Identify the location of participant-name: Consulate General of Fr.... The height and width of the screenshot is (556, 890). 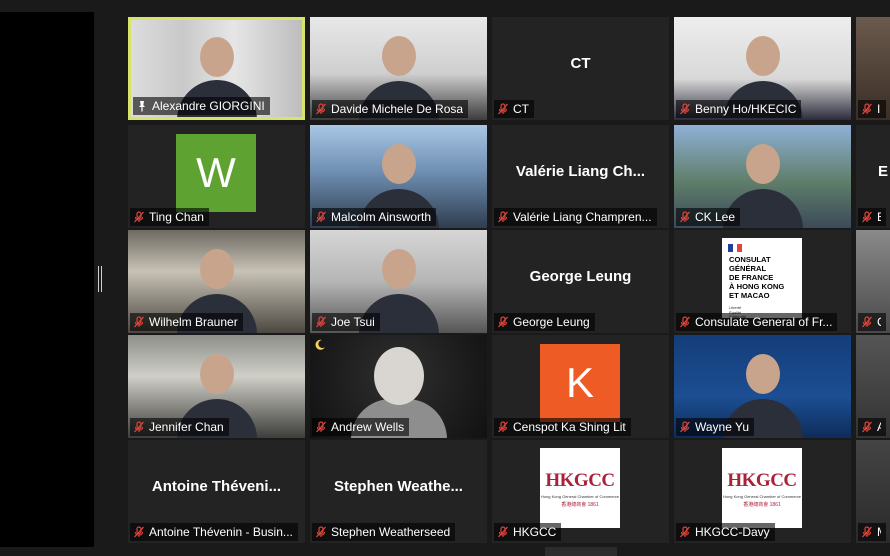
(764, 322).